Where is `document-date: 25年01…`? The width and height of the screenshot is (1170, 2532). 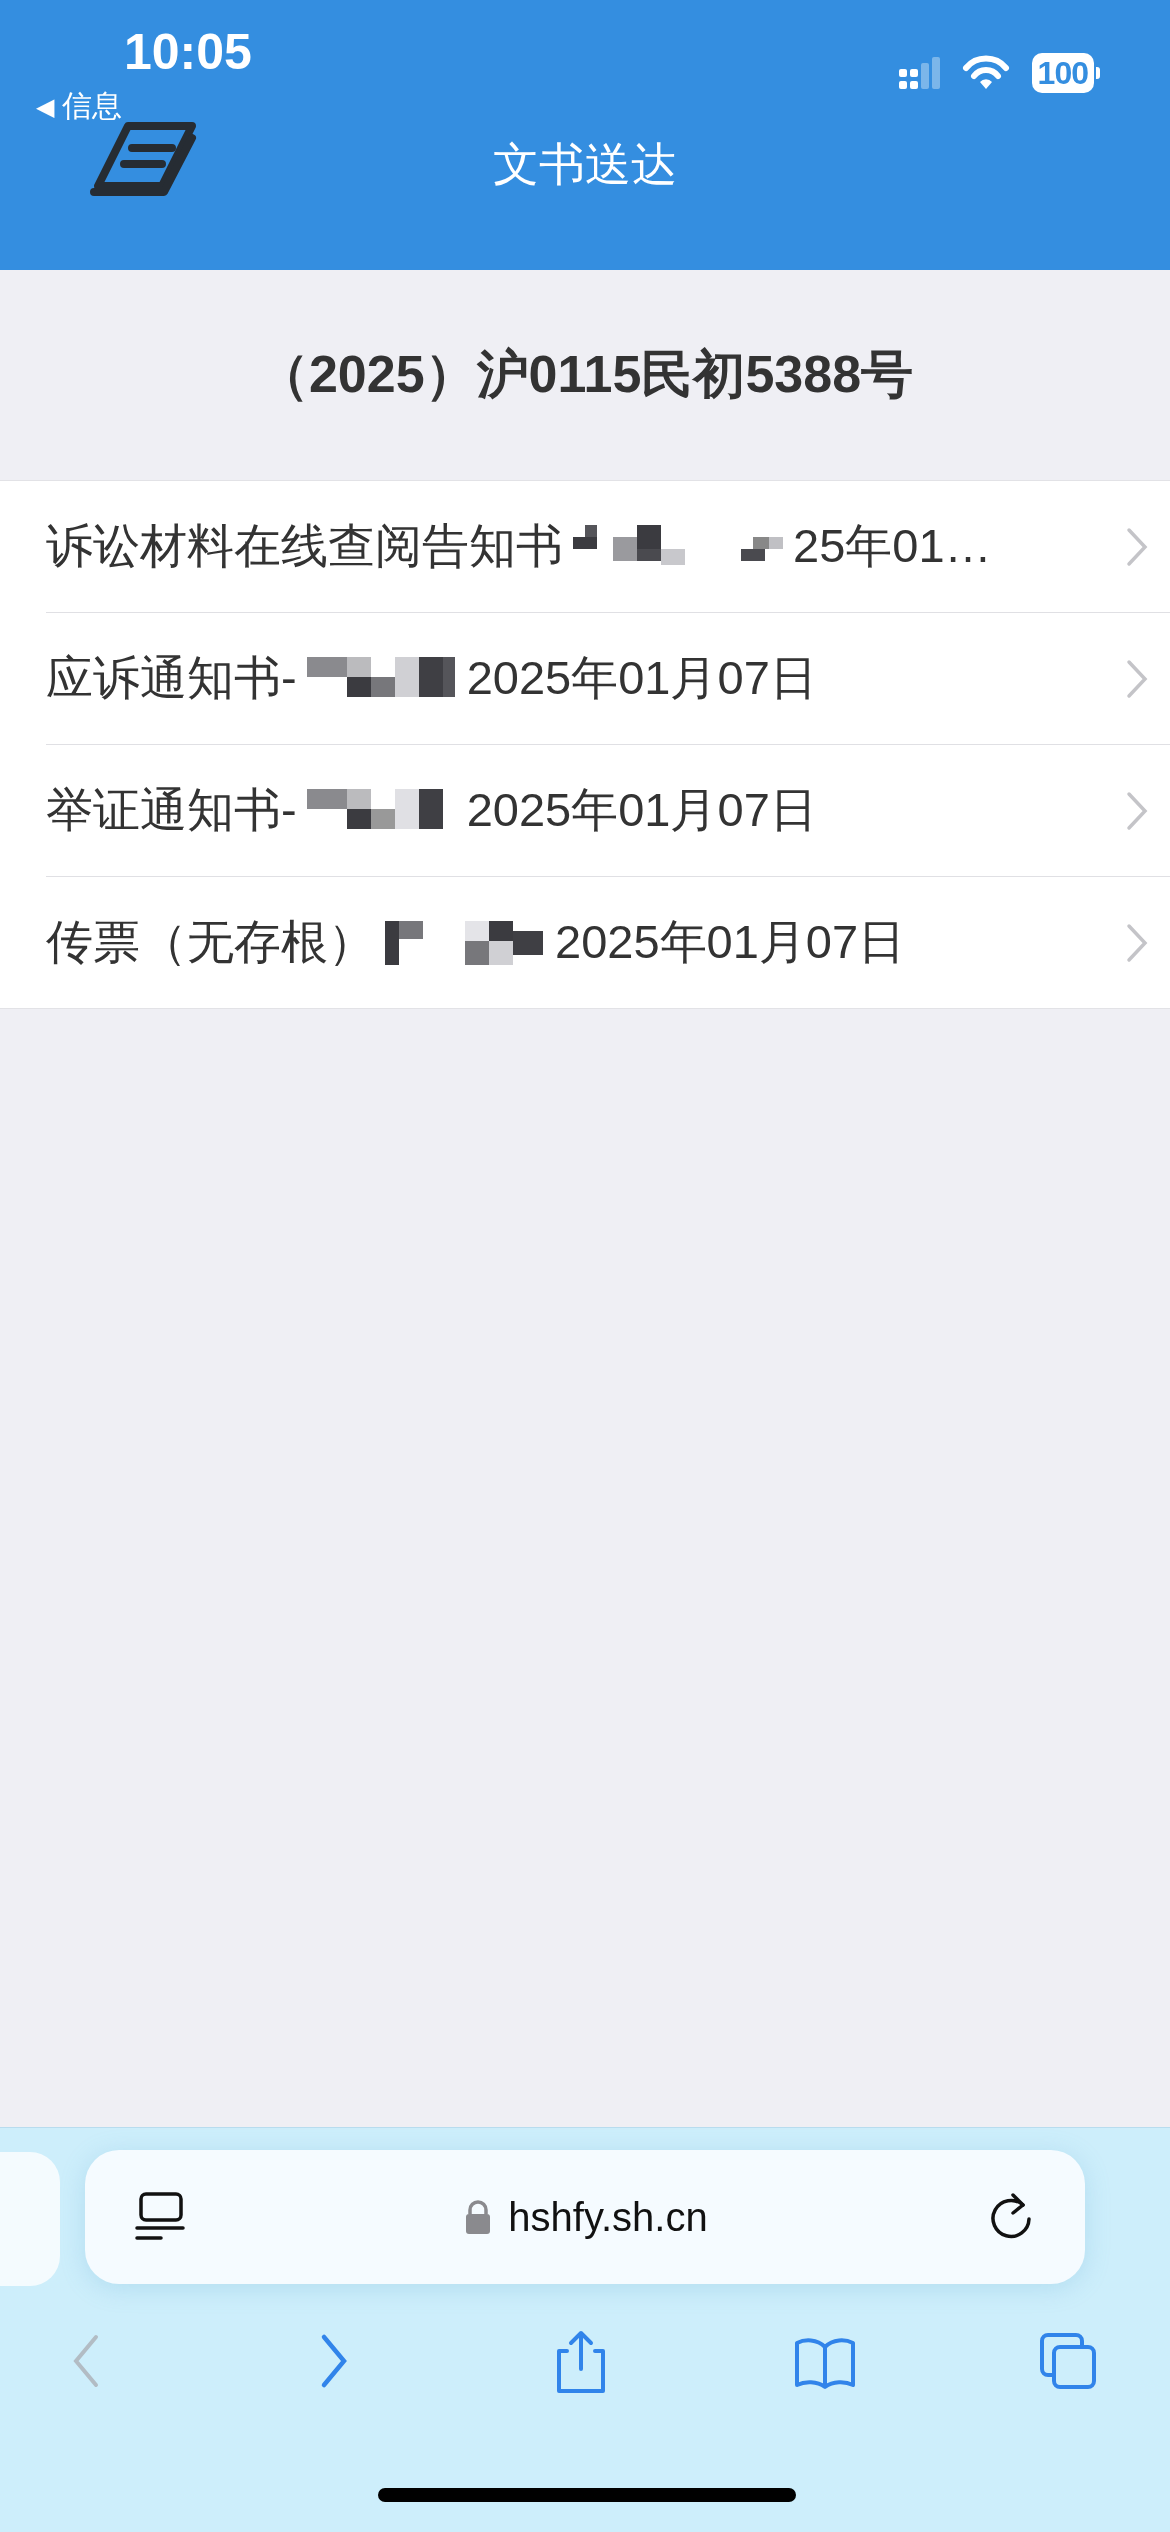 document-date: 25年01… is located at coordinates (892, 546).